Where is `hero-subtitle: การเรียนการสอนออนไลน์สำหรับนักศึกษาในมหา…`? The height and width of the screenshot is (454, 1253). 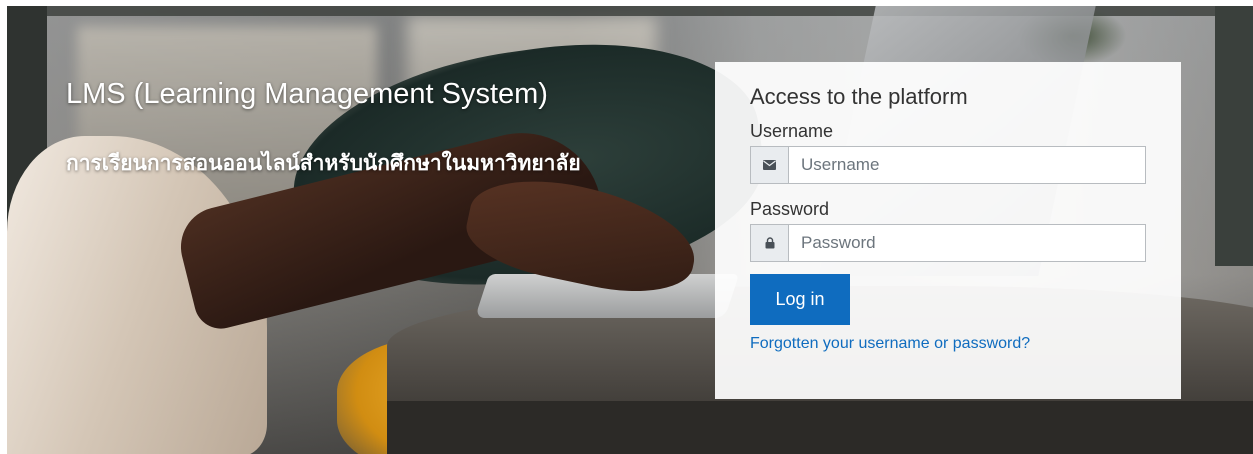 hero-subtitle: การเรียนการสอนออนไลน์สำหรับนักศึกษาในมหา… is located at coordinates (323, 163).